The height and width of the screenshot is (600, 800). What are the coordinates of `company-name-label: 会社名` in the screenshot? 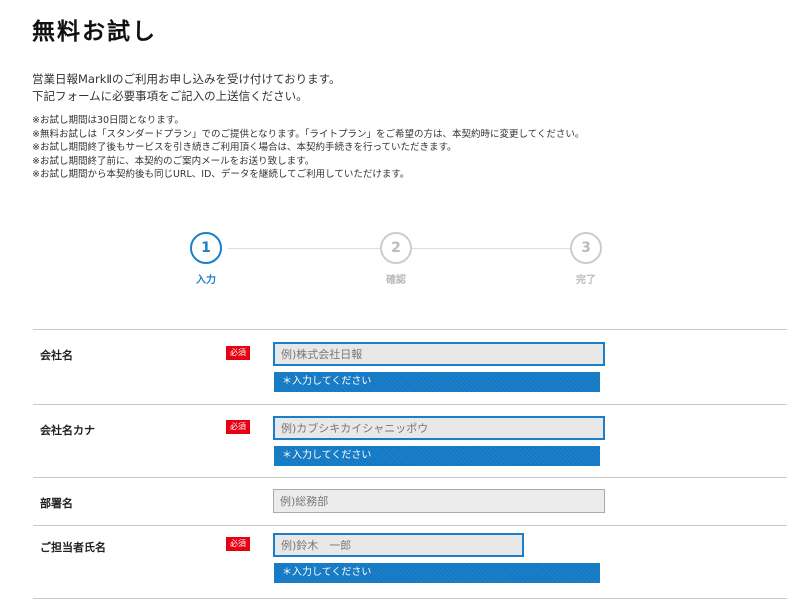 It's located at (56, 355).